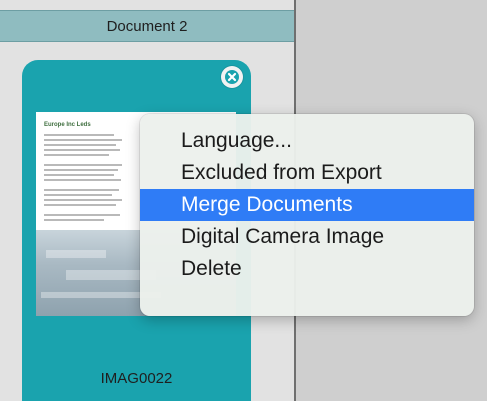 The height and width of the screenshot is (401, 487). I want to click on menu-item-digital-camera-image: Digital Camera Image, so click(307, 237).